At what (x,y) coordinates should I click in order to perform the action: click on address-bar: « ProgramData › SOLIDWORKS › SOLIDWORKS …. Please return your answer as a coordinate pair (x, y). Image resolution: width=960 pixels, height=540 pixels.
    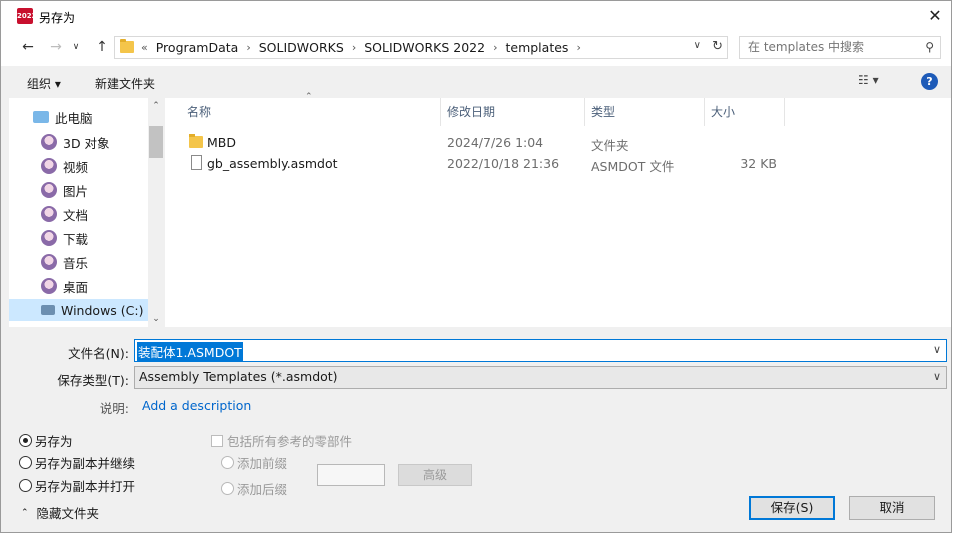
    Looking at the image, I should click on (421, 47).